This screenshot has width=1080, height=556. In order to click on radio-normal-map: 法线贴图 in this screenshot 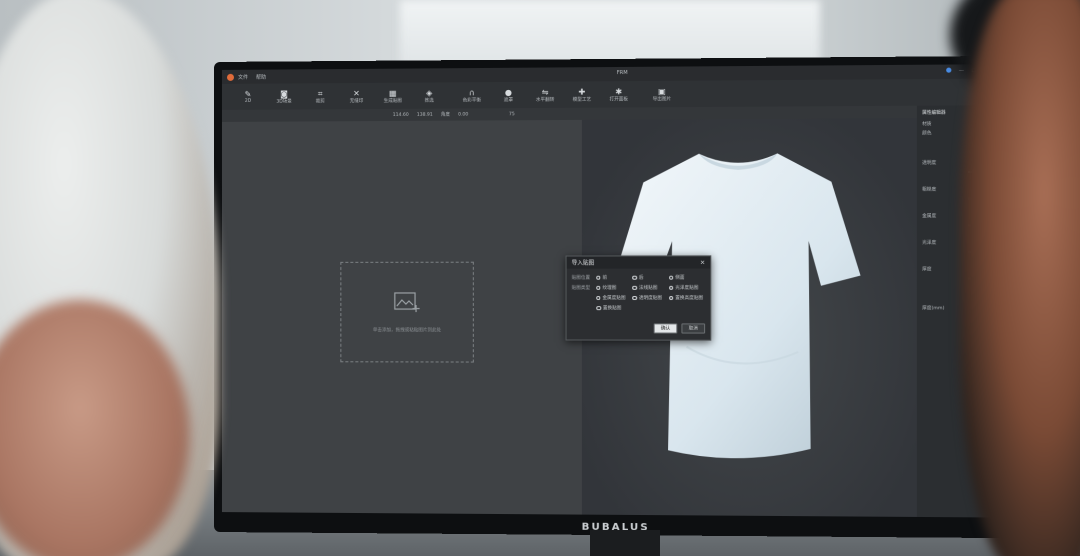, I will do `click(650, 288)`.